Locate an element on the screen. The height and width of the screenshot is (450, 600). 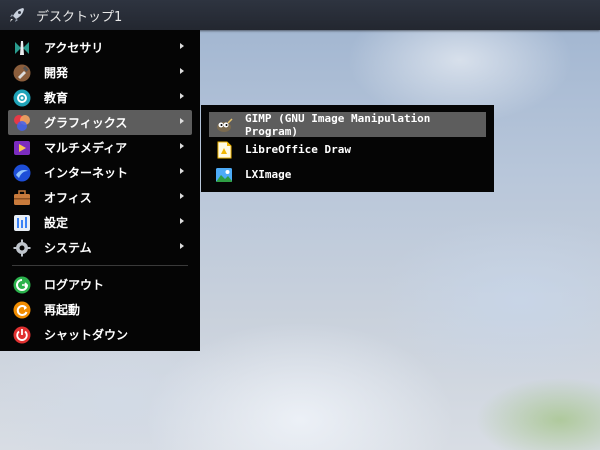
libreoffice-draw-icon is located at coordinates (224, 150).